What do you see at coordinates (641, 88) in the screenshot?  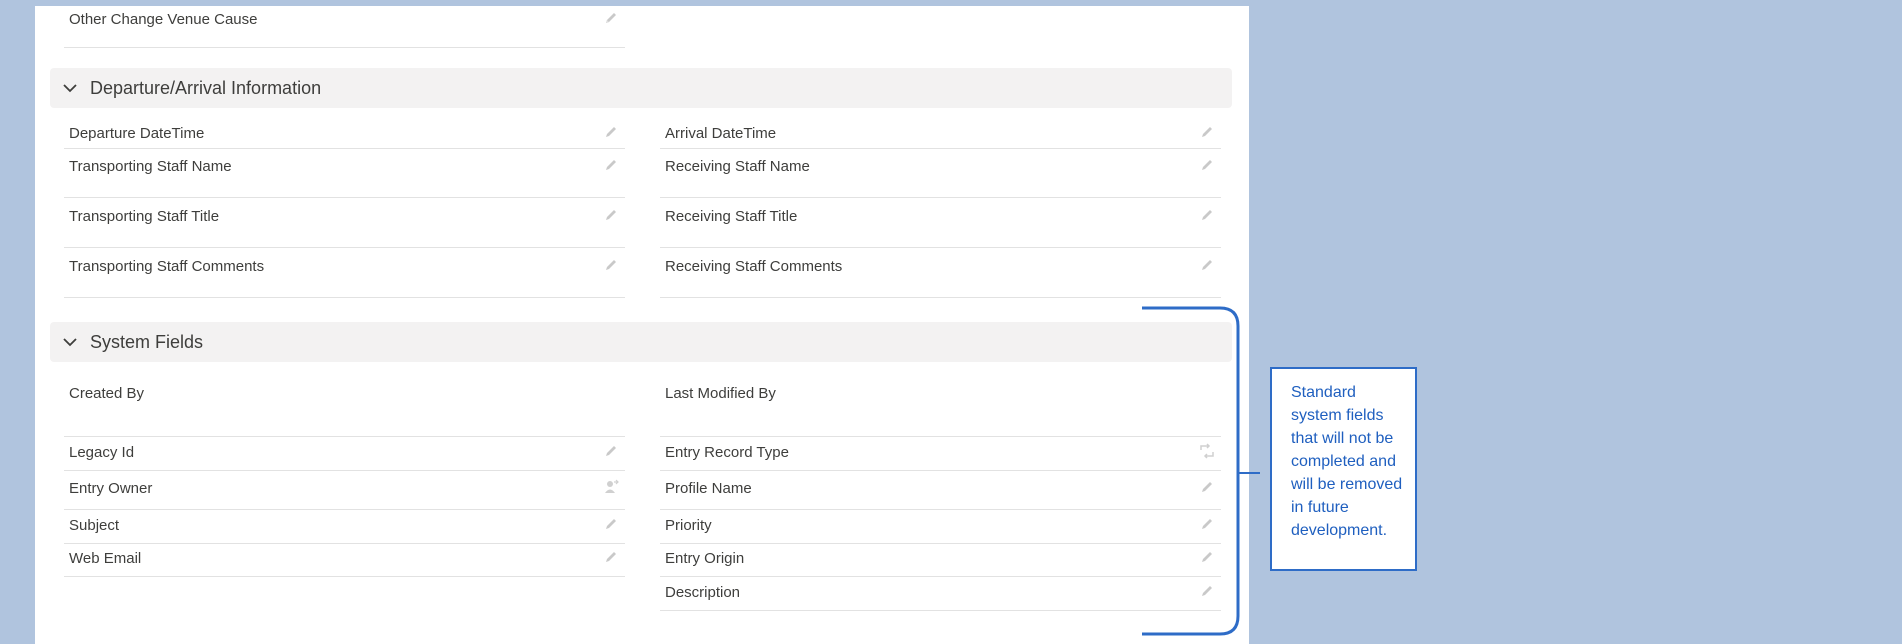 I see `section-departure-arrival: Departure/Arrival Information` at bounding box center [641, 88].